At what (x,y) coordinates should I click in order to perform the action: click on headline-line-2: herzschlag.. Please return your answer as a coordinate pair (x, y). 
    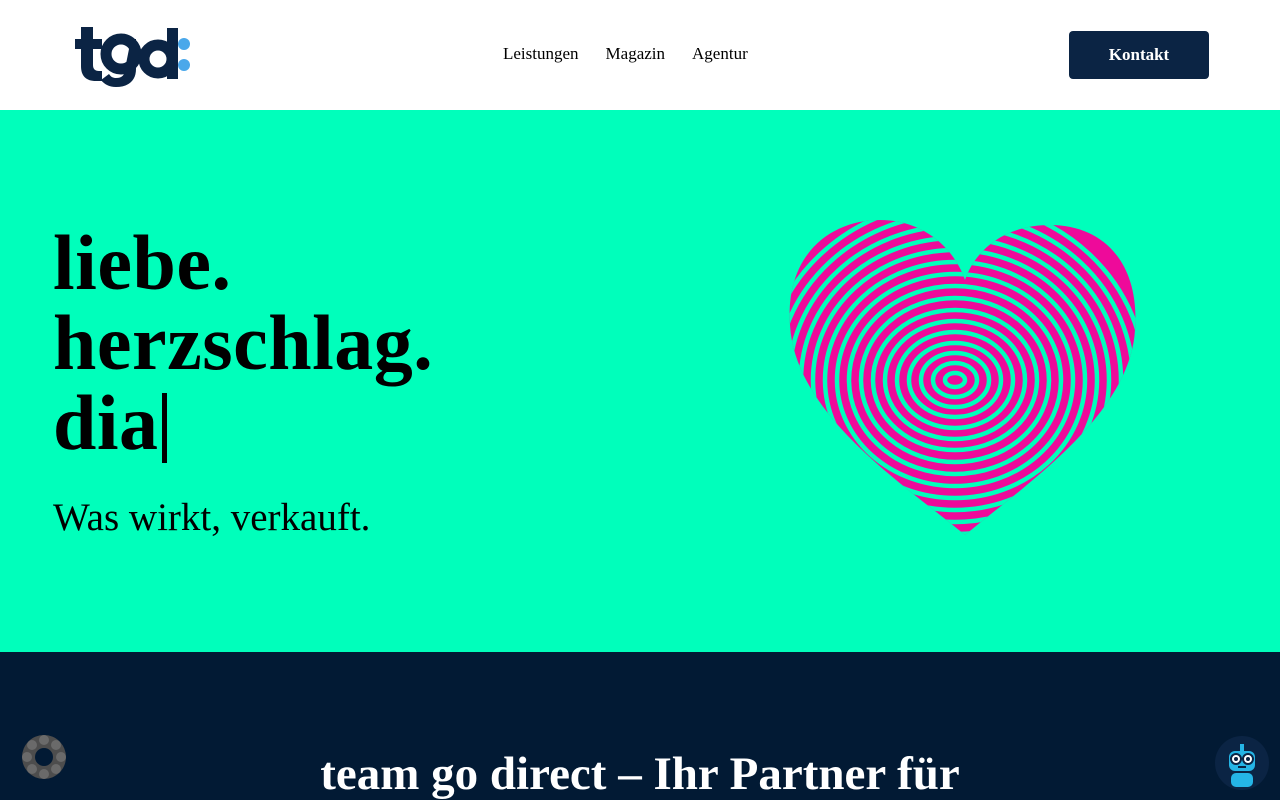
    Looking at the image, I should click on (243, 342).